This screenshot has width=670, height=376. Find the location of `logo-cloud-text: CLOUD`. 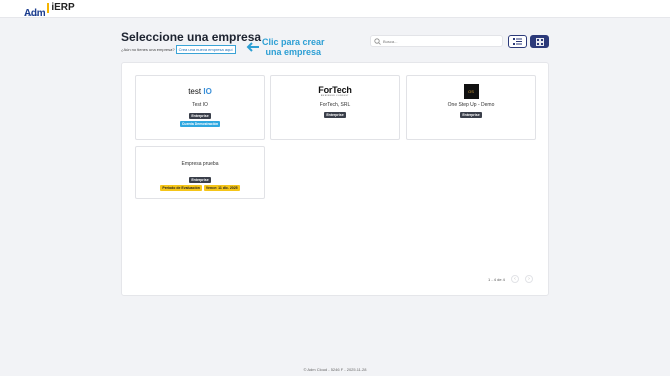

logo-cloud-text: CLOUD is located at coordinates (32, 15).